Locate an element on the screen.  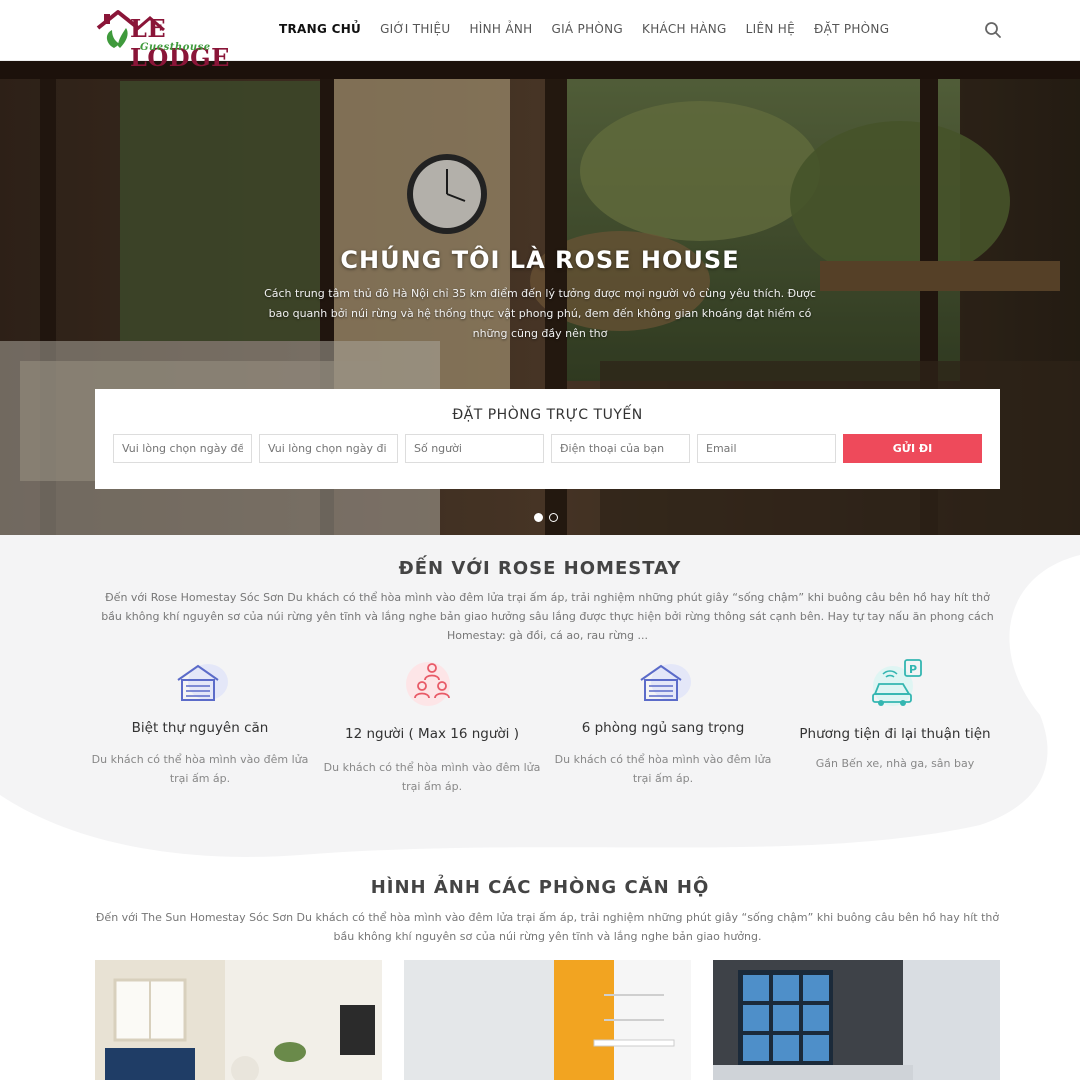
people-group-icon is located at coordinates (428, 684).